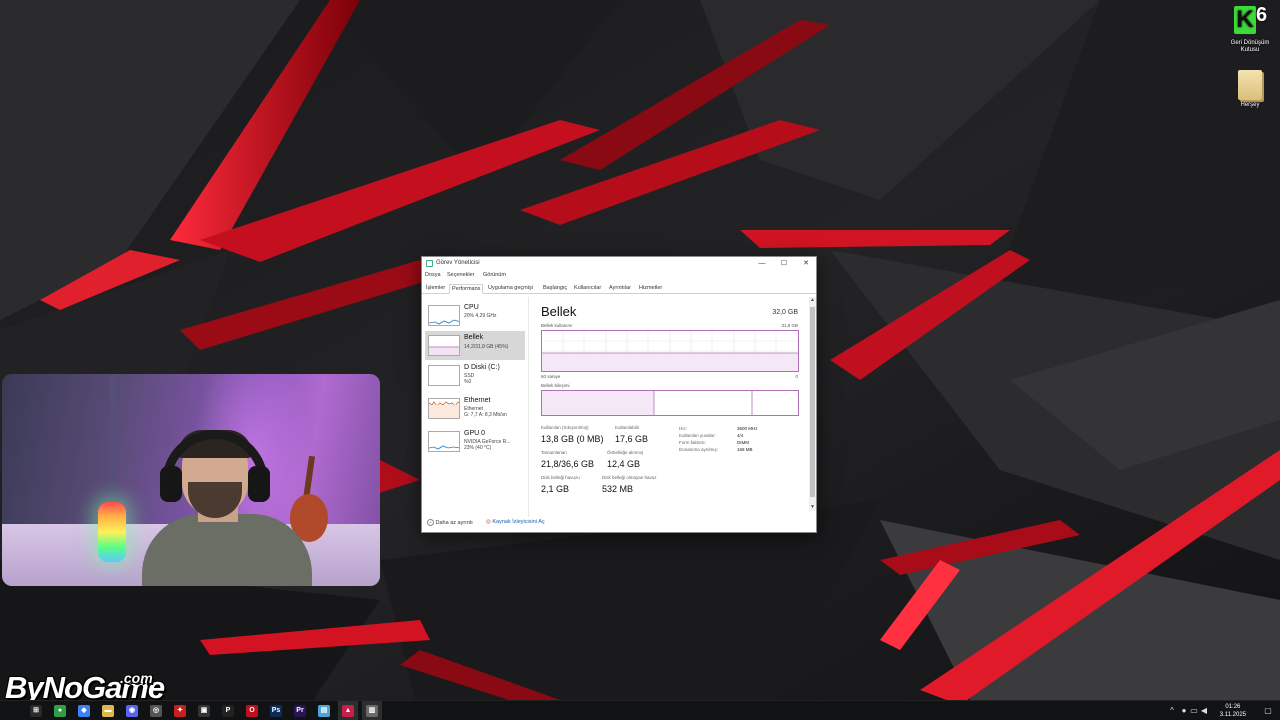 The image size is (1280, 720). I want to click on recycle-bin-label-line2: Kutusu, so click(1250, 50).